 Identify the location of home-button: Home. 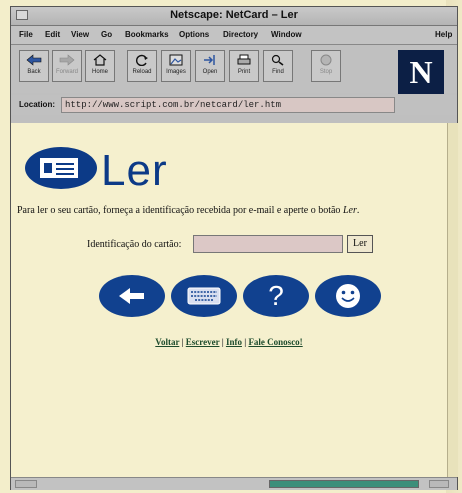
(100, 66).